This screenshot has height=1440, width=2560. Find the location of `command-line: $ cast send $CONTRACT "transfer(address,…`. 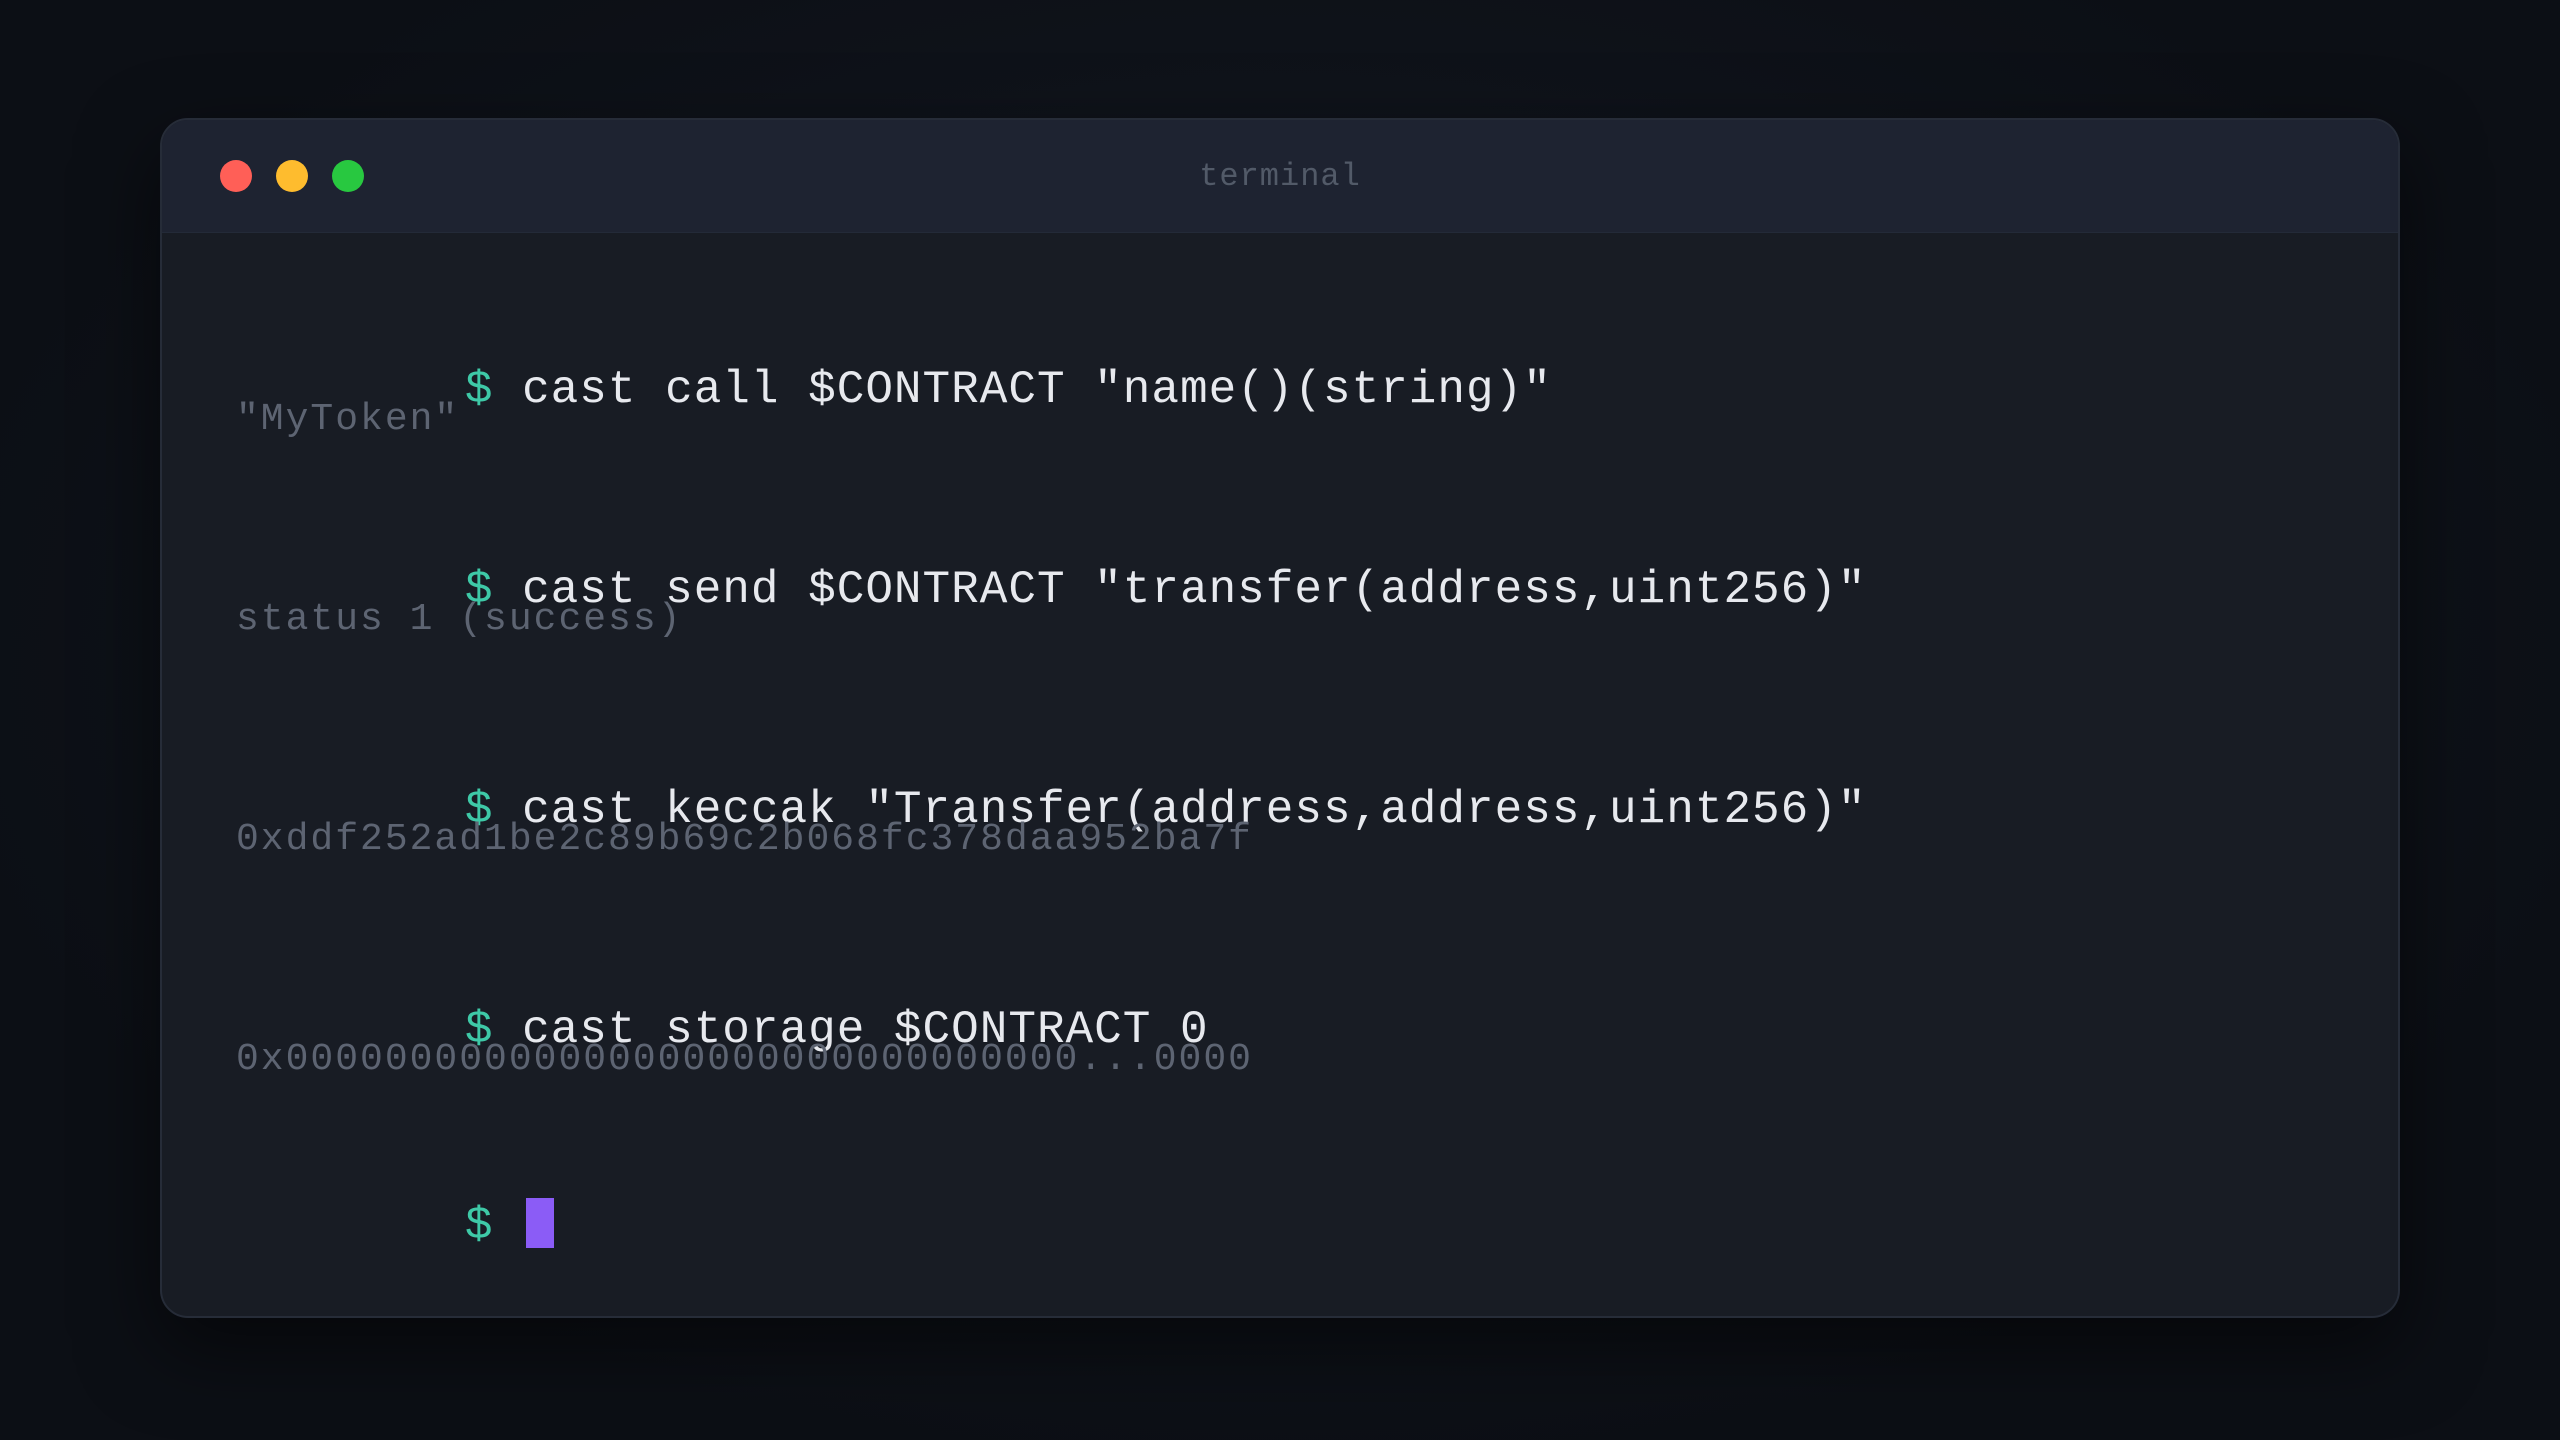

command-line: $ cast send $CONTRACT "transfer(address,… is located at coordinates (1051, 590).